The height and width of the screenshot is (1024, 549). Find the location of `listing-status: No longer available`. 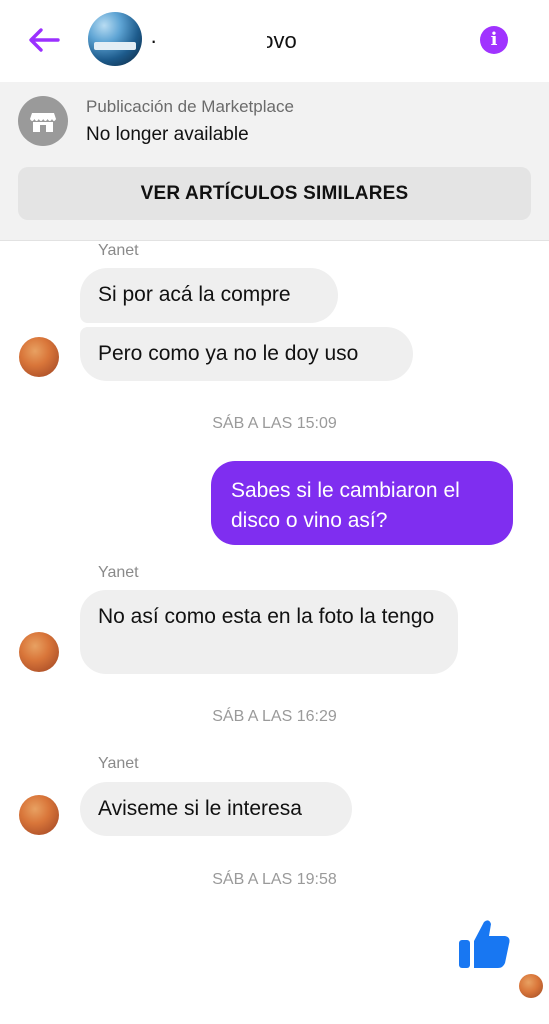

listing-status: No longer available is located at coordinates (167, 134).